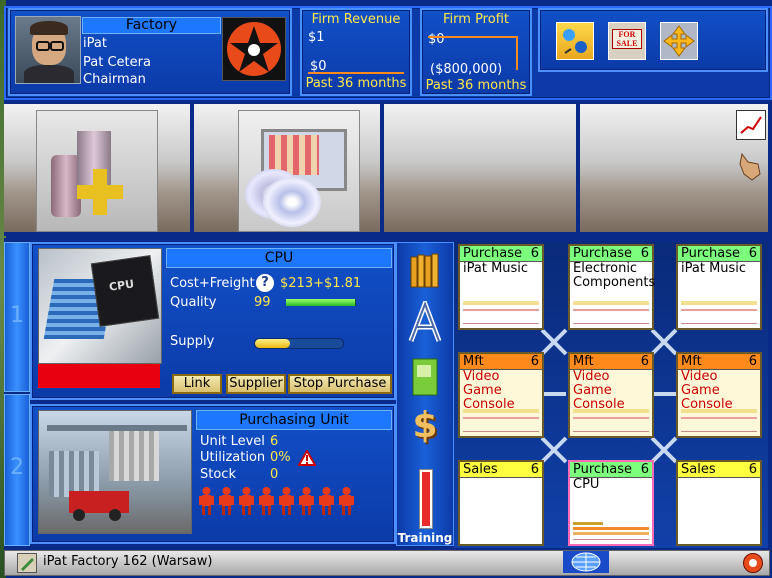  Describe the element at coordinates (653, 40) in the screenshot. I see `actions-panel: FOR SALE` at that location.